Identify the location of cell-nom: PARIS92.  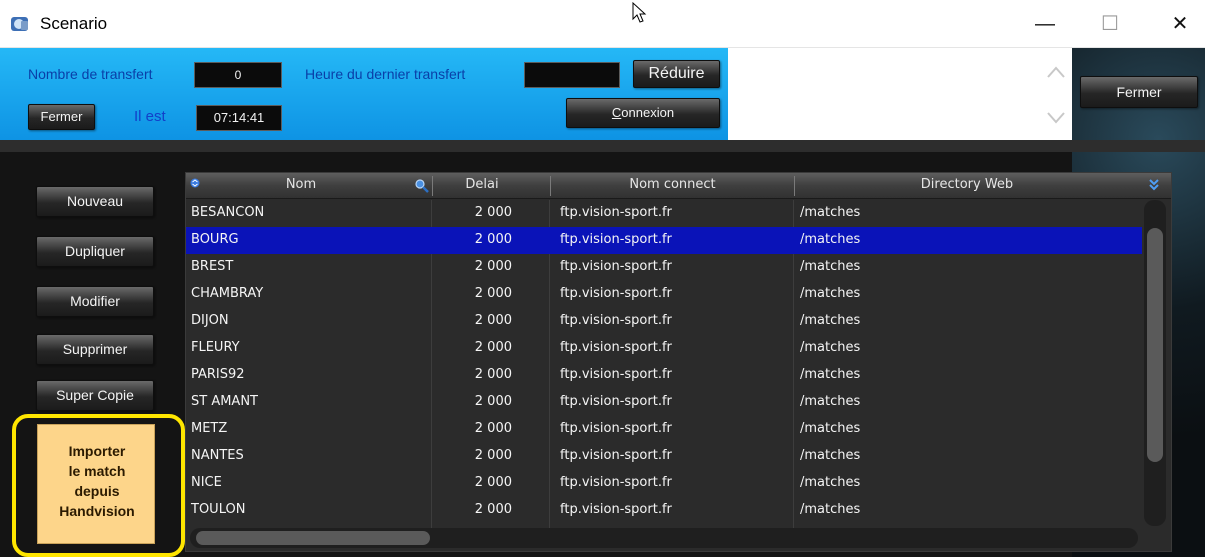
(218, 374).